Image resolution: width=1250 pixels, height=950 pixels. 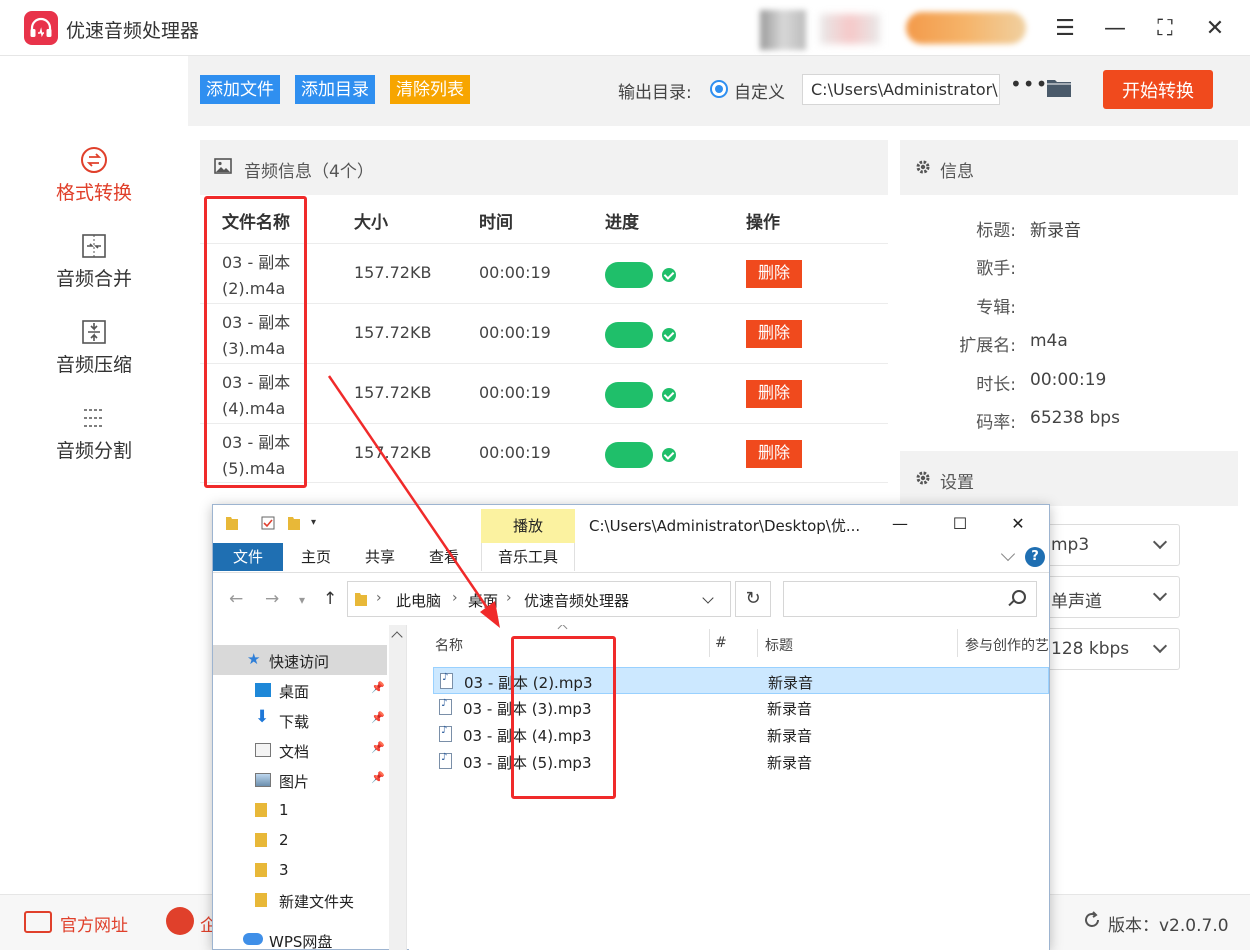 I want to click on tab-view: 查看, so click(x=444, y=557).